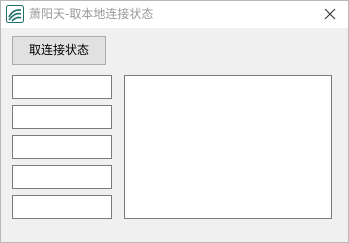  What do you see at coordinates (91, 14) in the screenshot?
I see `window-title: 萧阳天-取本地连接状态` at bounding box center [91, 14].